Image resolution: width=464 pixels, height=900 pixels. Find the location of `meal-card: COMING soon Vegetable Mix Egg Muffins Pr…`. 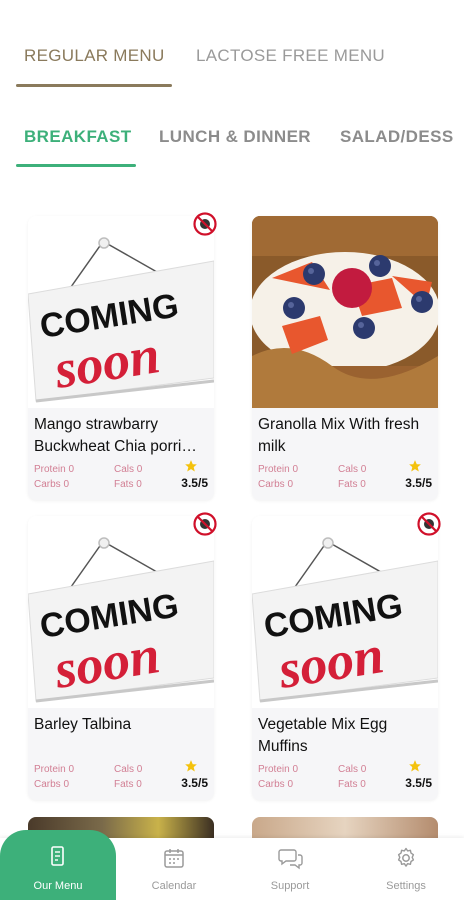

meal-card: COMING soon Vegetable Mix Egg Muffins Pr… is located at coordinates (346, 656).